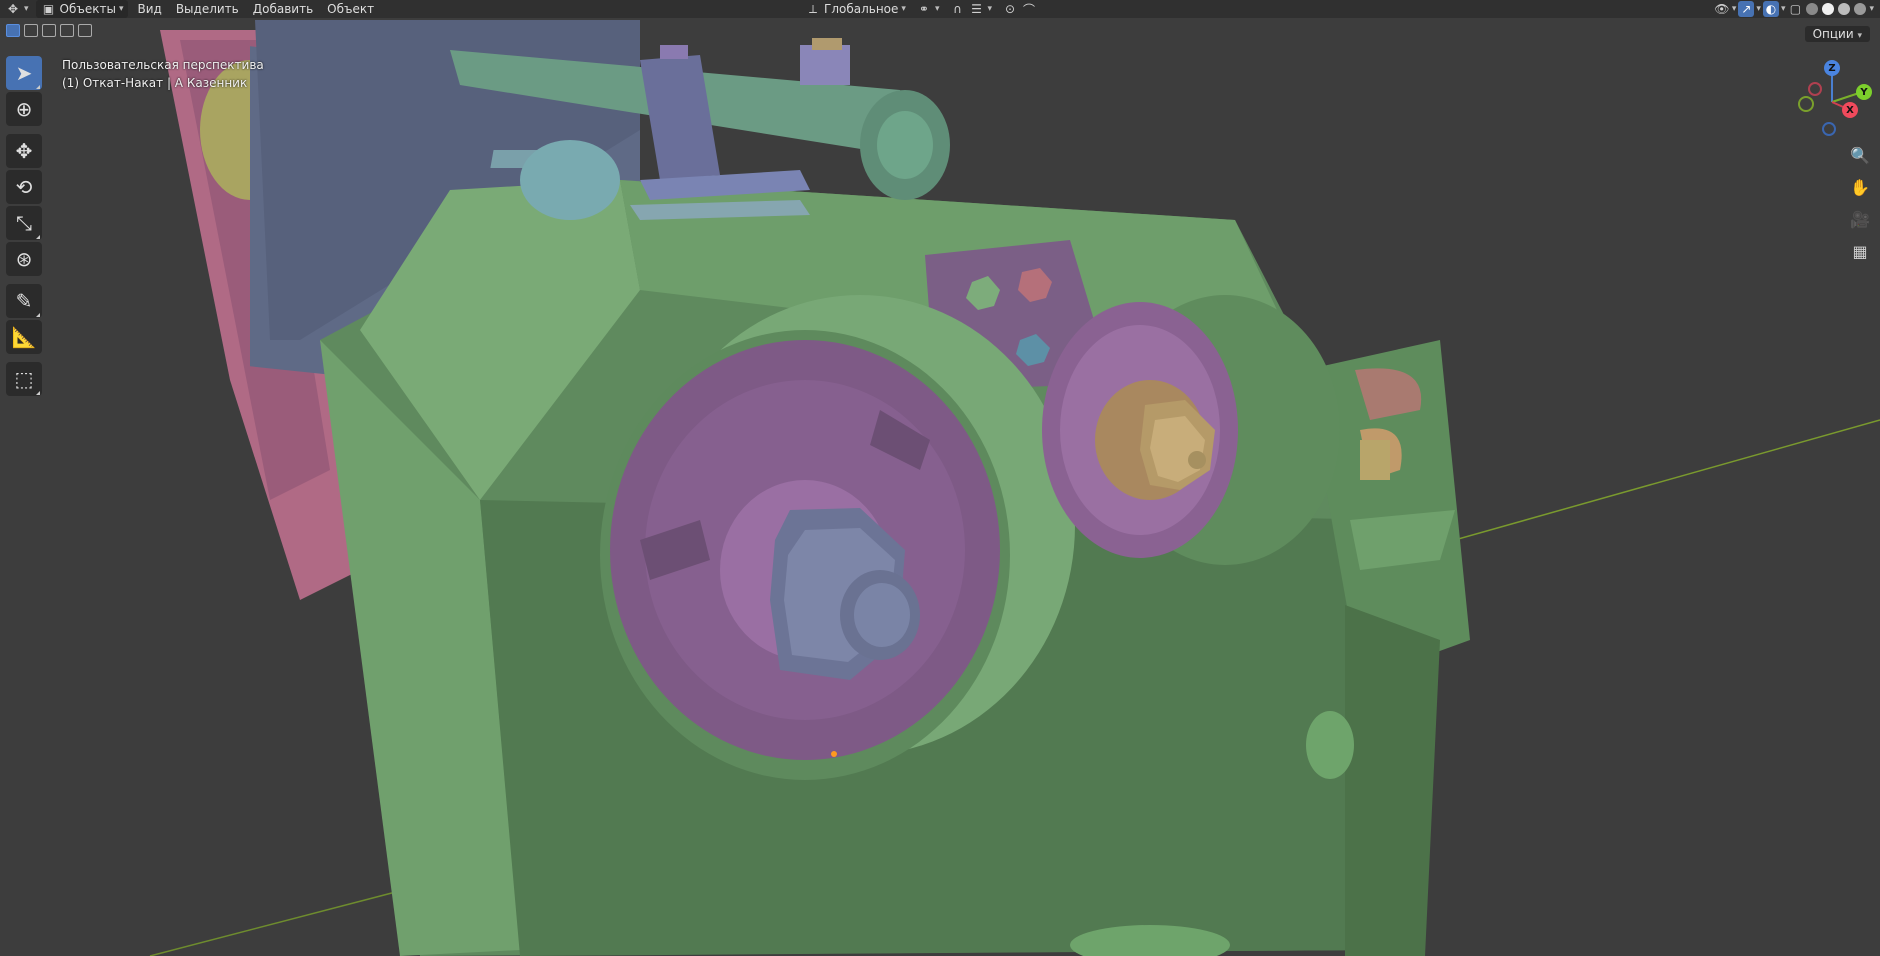  Describe the element at coordinates (1833, 98) in the screenshot. I see `navigation-gizmo: Z Y X` at that location.